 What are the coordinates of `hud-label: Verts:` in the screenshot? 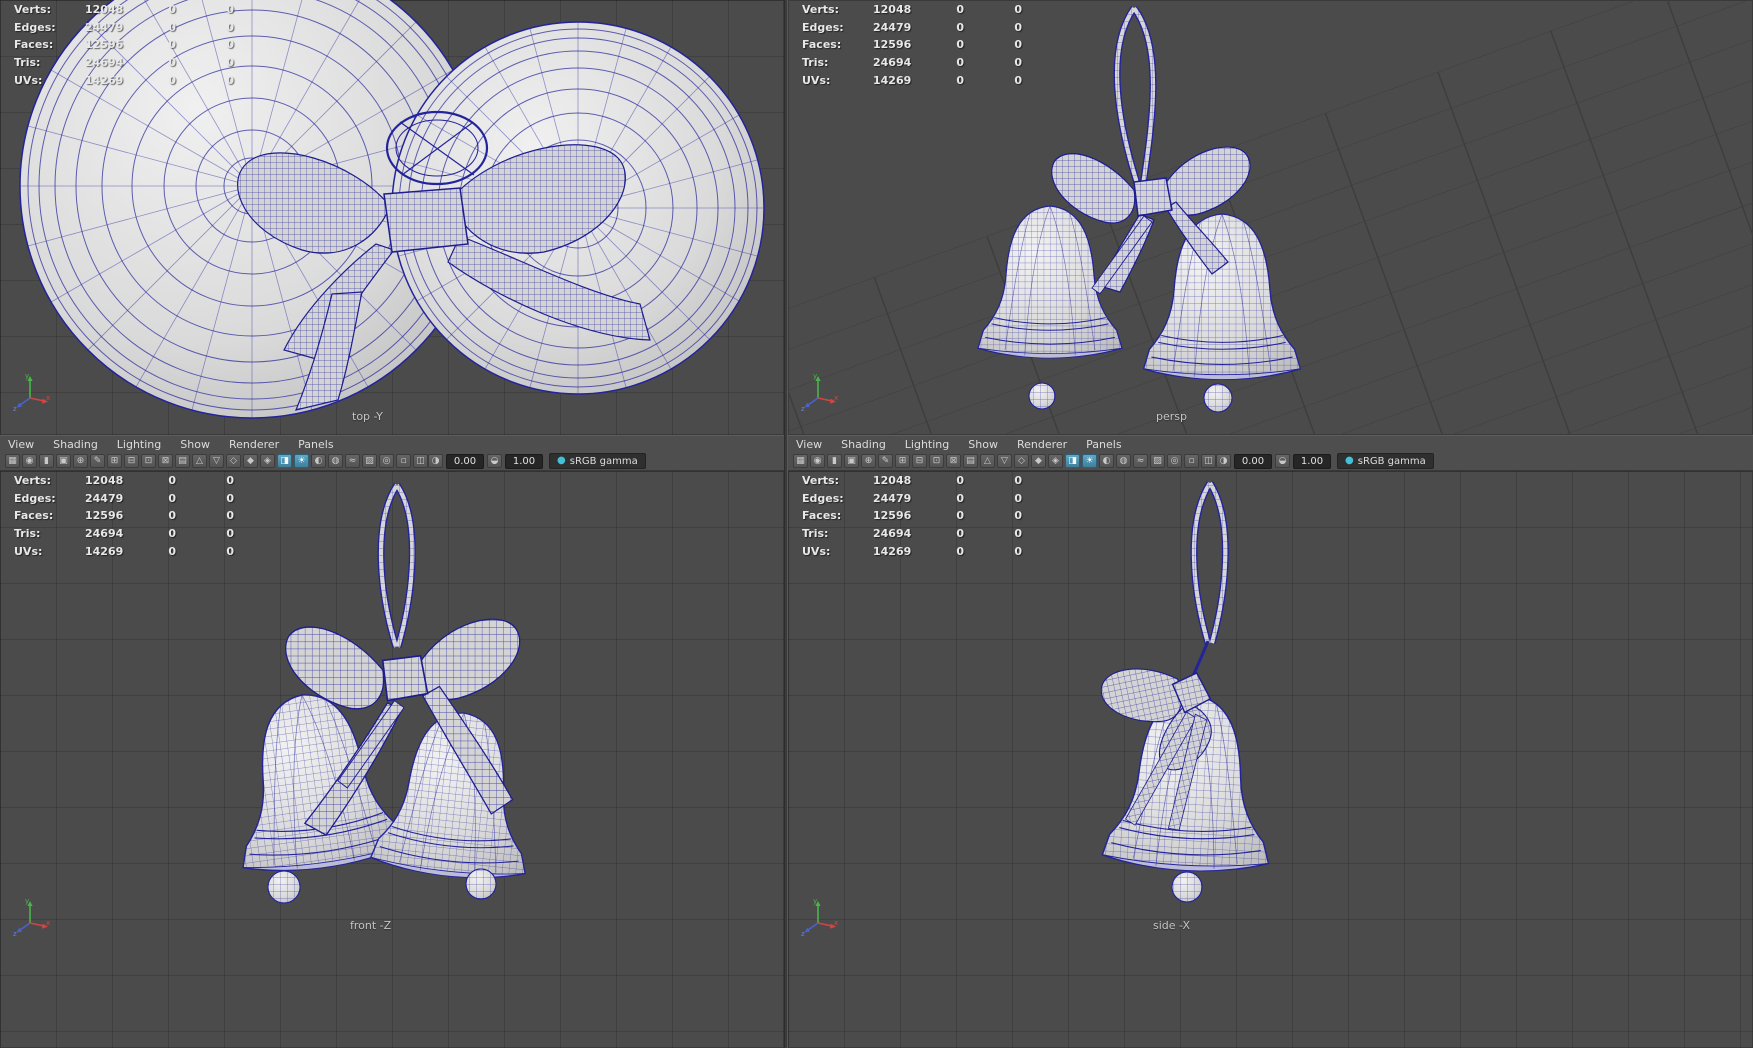 It's located at (33, 480).